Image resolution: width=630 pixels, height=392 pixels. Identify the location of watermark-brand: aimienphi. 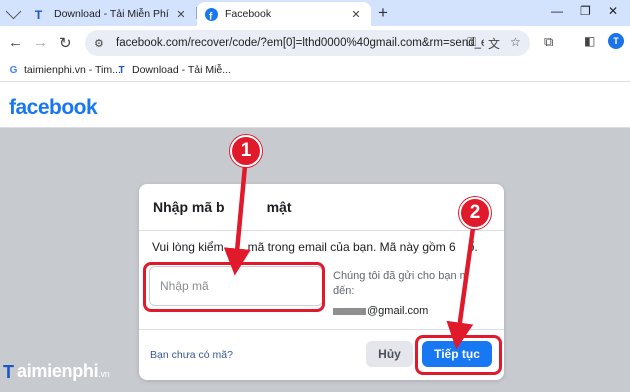
(58, 371).